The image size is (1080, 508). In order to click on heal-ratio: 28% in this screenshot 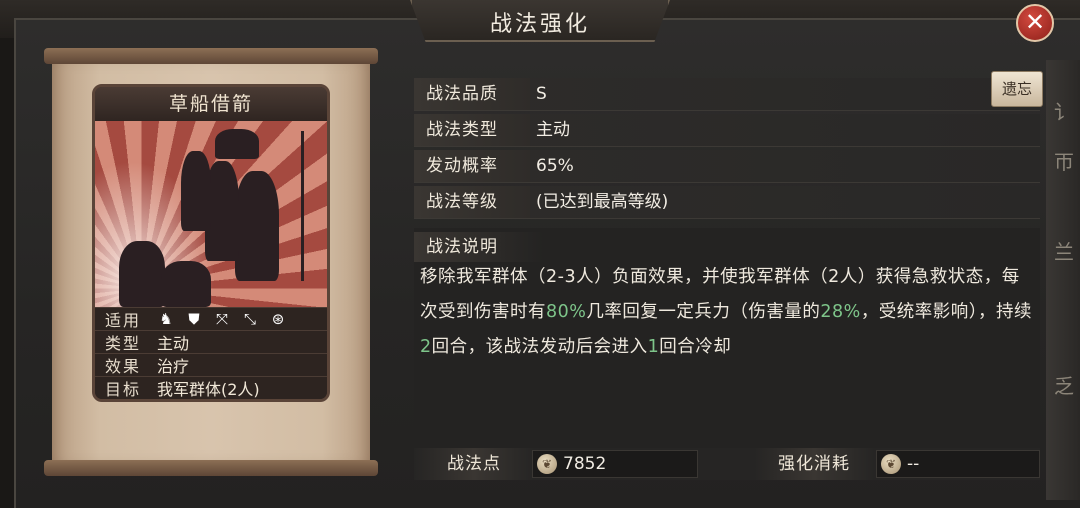, I will do `click(840, 312)`.